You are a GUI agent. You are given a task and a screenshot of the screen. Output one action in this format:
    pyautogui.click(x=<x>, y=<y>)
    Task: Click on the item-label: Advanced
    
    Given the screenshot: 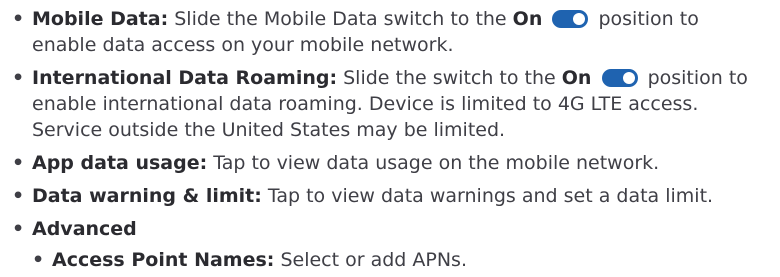 What is the action you would take?
    pyautogui.click(x=84, y=229)
    